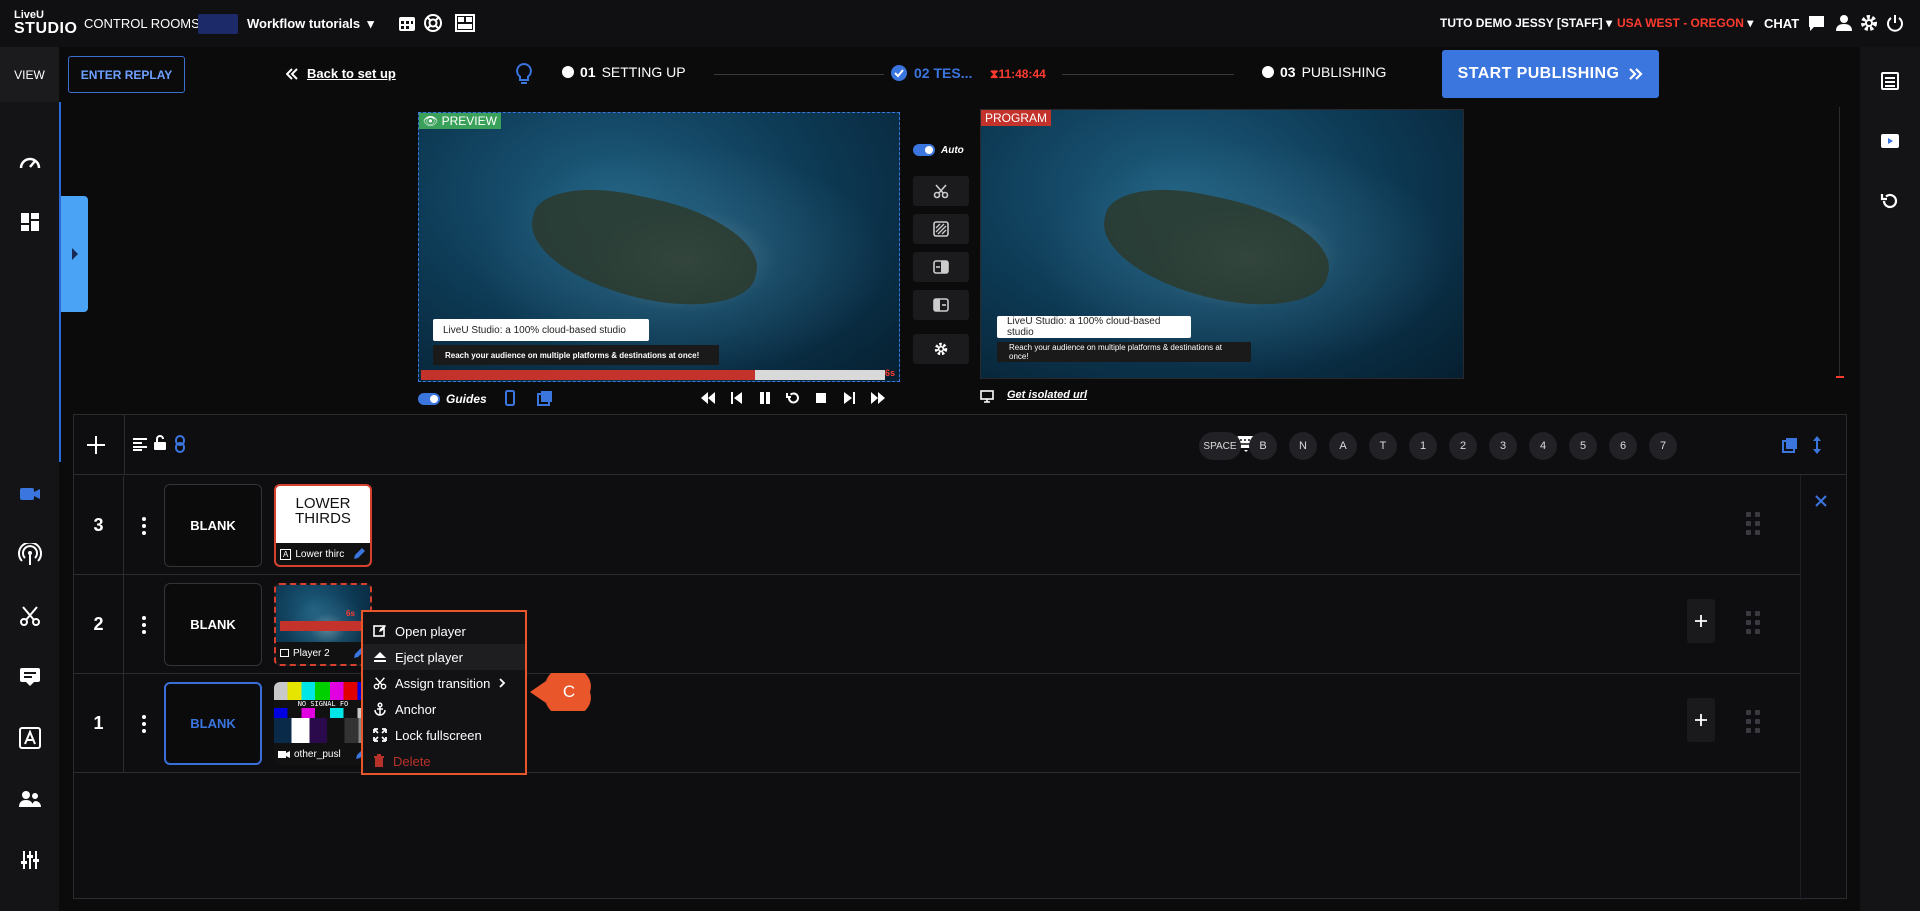  I want to click on player-source-card: 6s Player 2, so click(323, 624).